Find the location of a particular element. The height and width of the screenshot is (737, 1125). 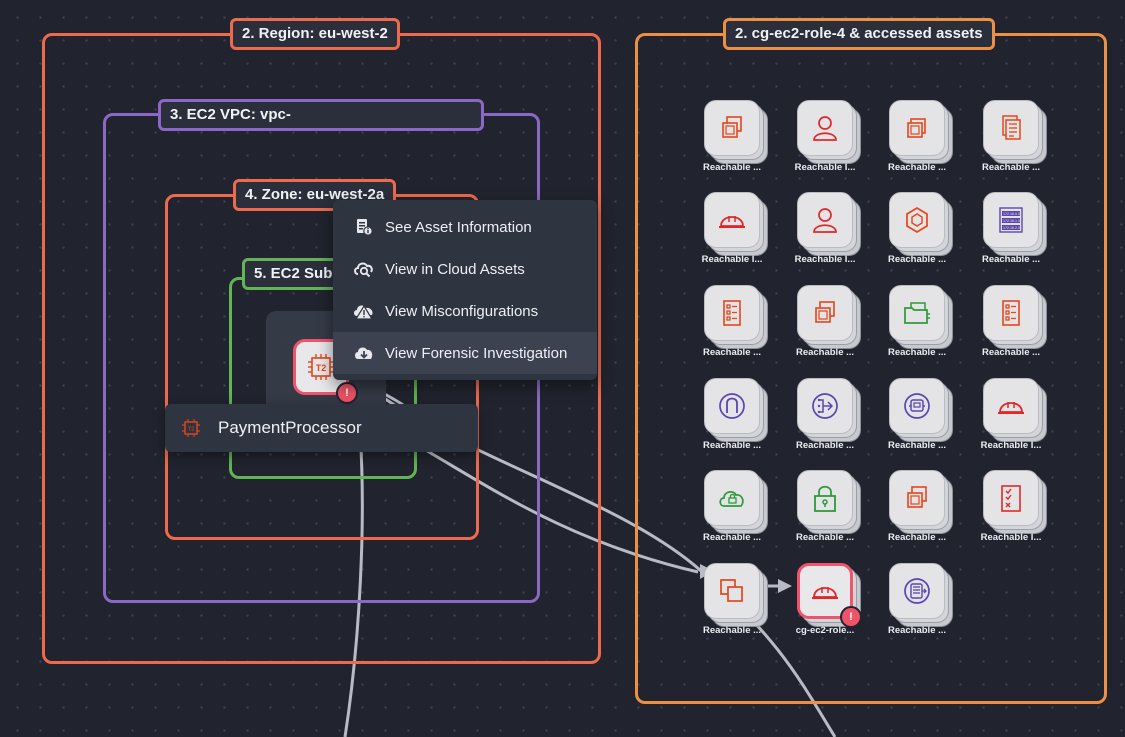

ip-list-icon: 172.16.0.0 172.16.1.0 172.16.2.0 is located at coordinates (1011, 220).